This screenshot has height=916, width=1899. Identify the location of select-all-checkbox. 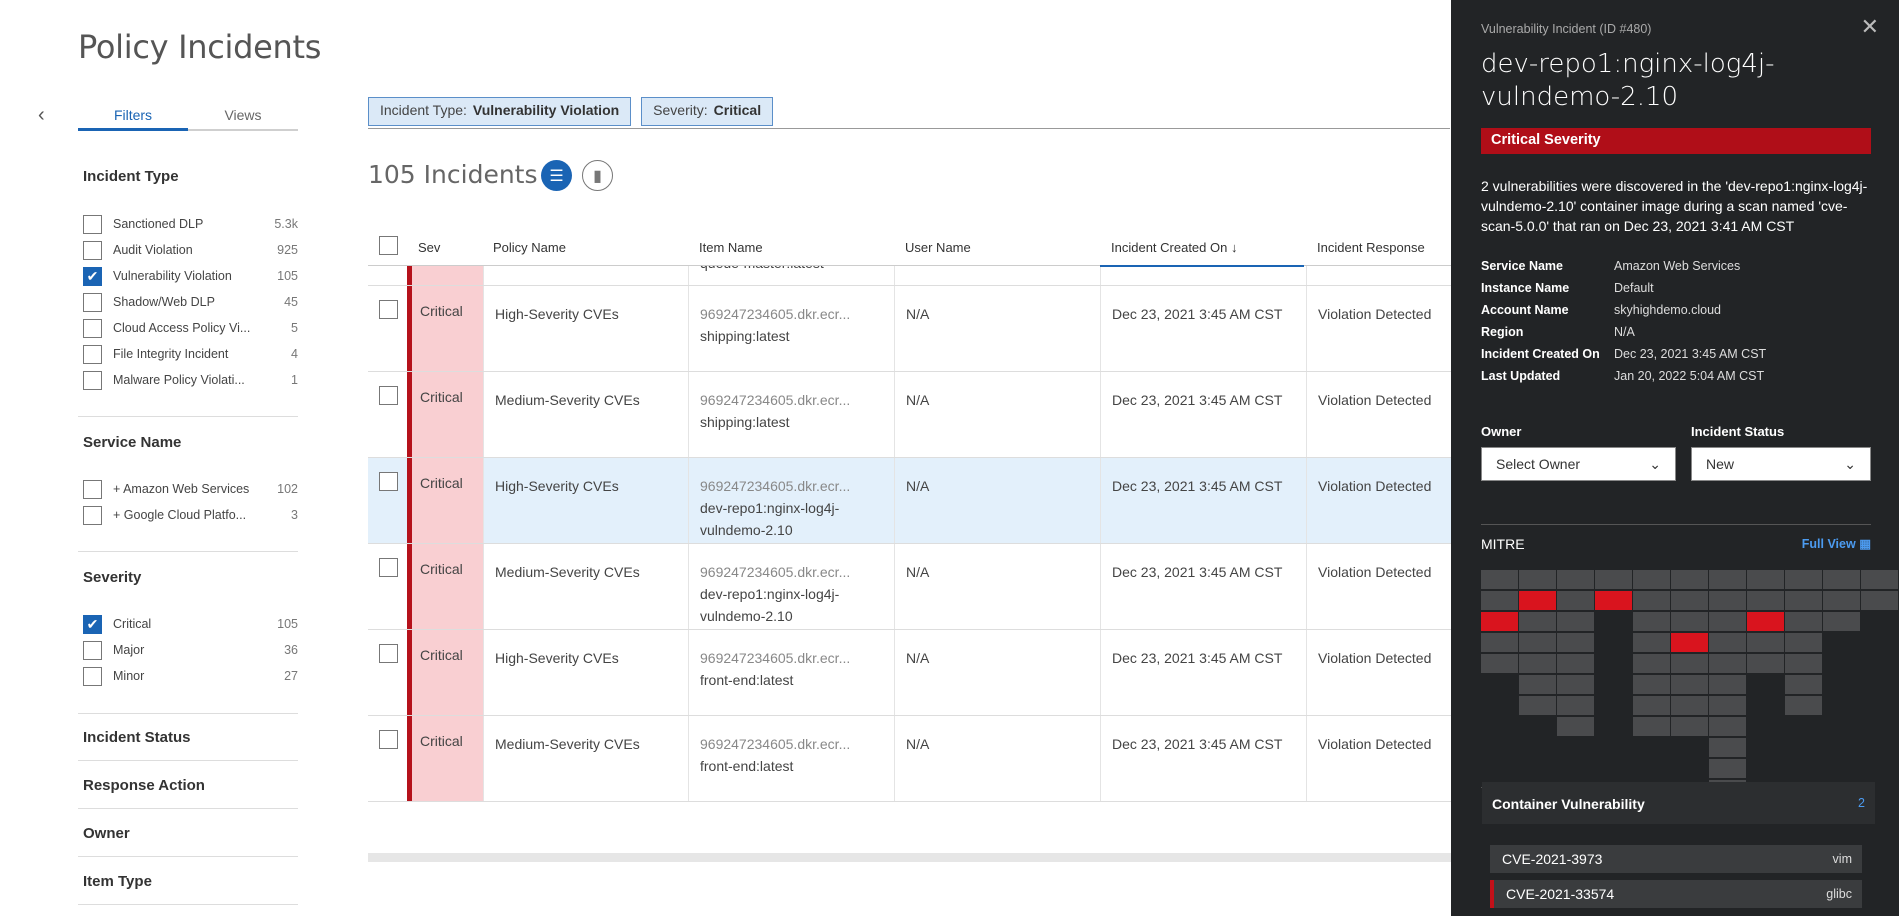
(388, 245).